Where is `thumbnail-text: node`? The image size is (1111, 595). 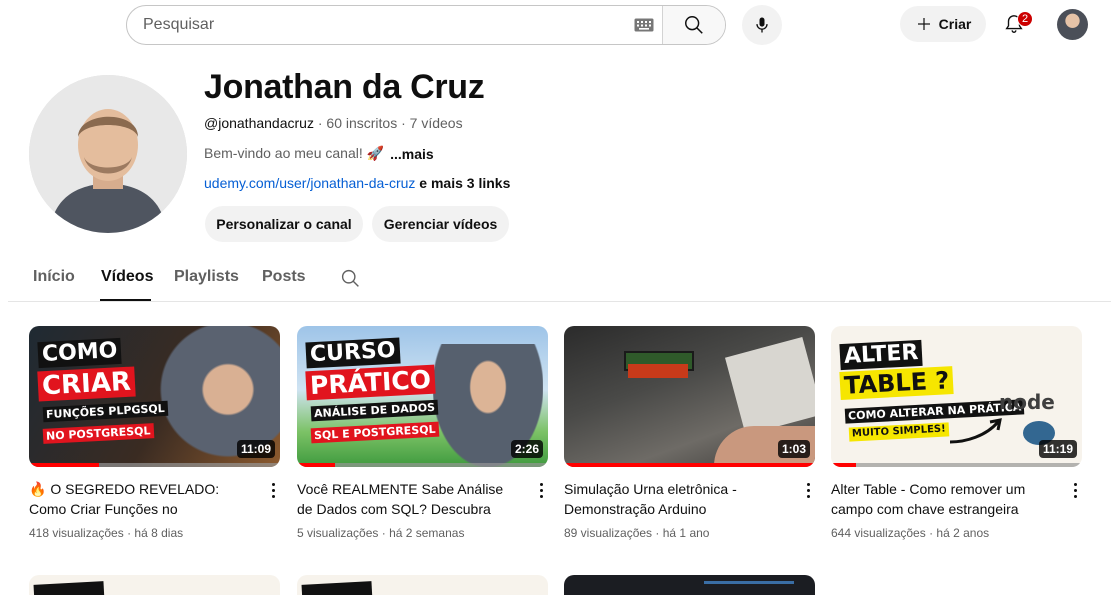 thumbnail-text: node is located at coordinates (1027, 402).